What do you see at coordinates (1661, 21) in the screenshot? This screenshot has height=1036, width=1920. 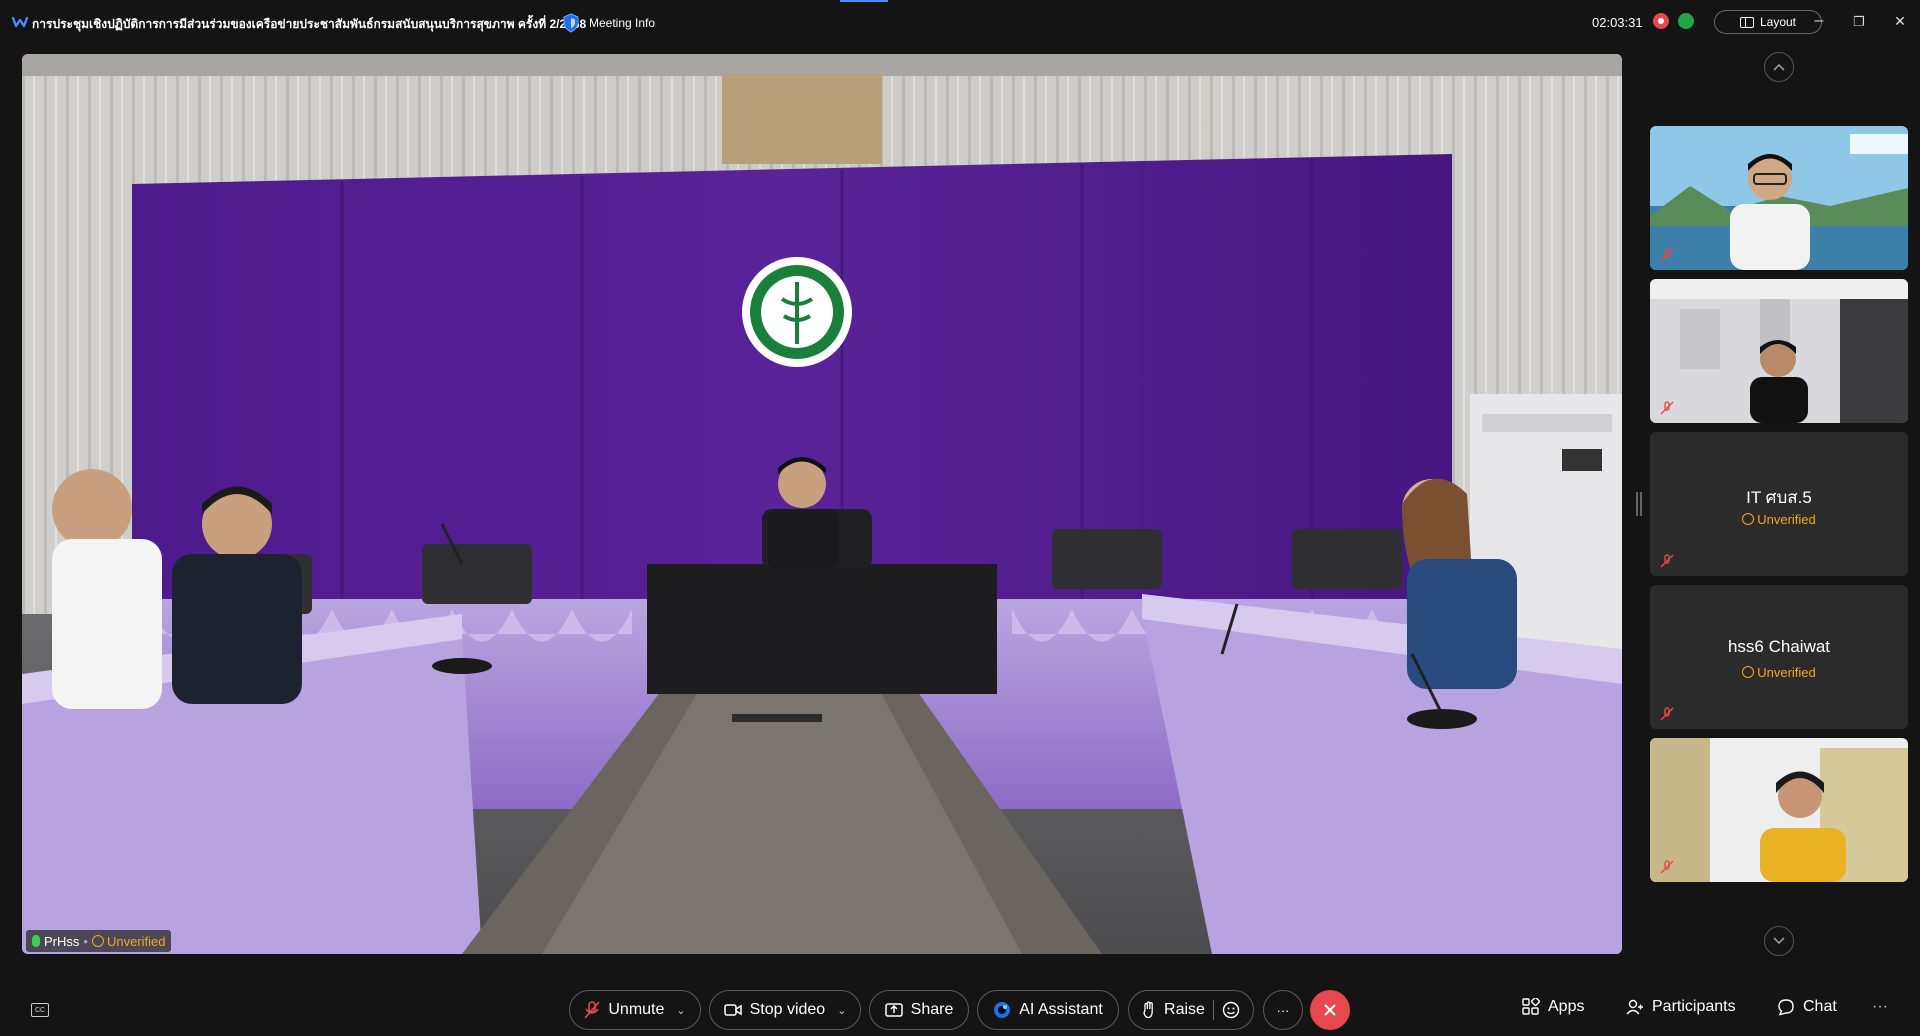 I see `recording-icon` at bounding box center [1661, 21].